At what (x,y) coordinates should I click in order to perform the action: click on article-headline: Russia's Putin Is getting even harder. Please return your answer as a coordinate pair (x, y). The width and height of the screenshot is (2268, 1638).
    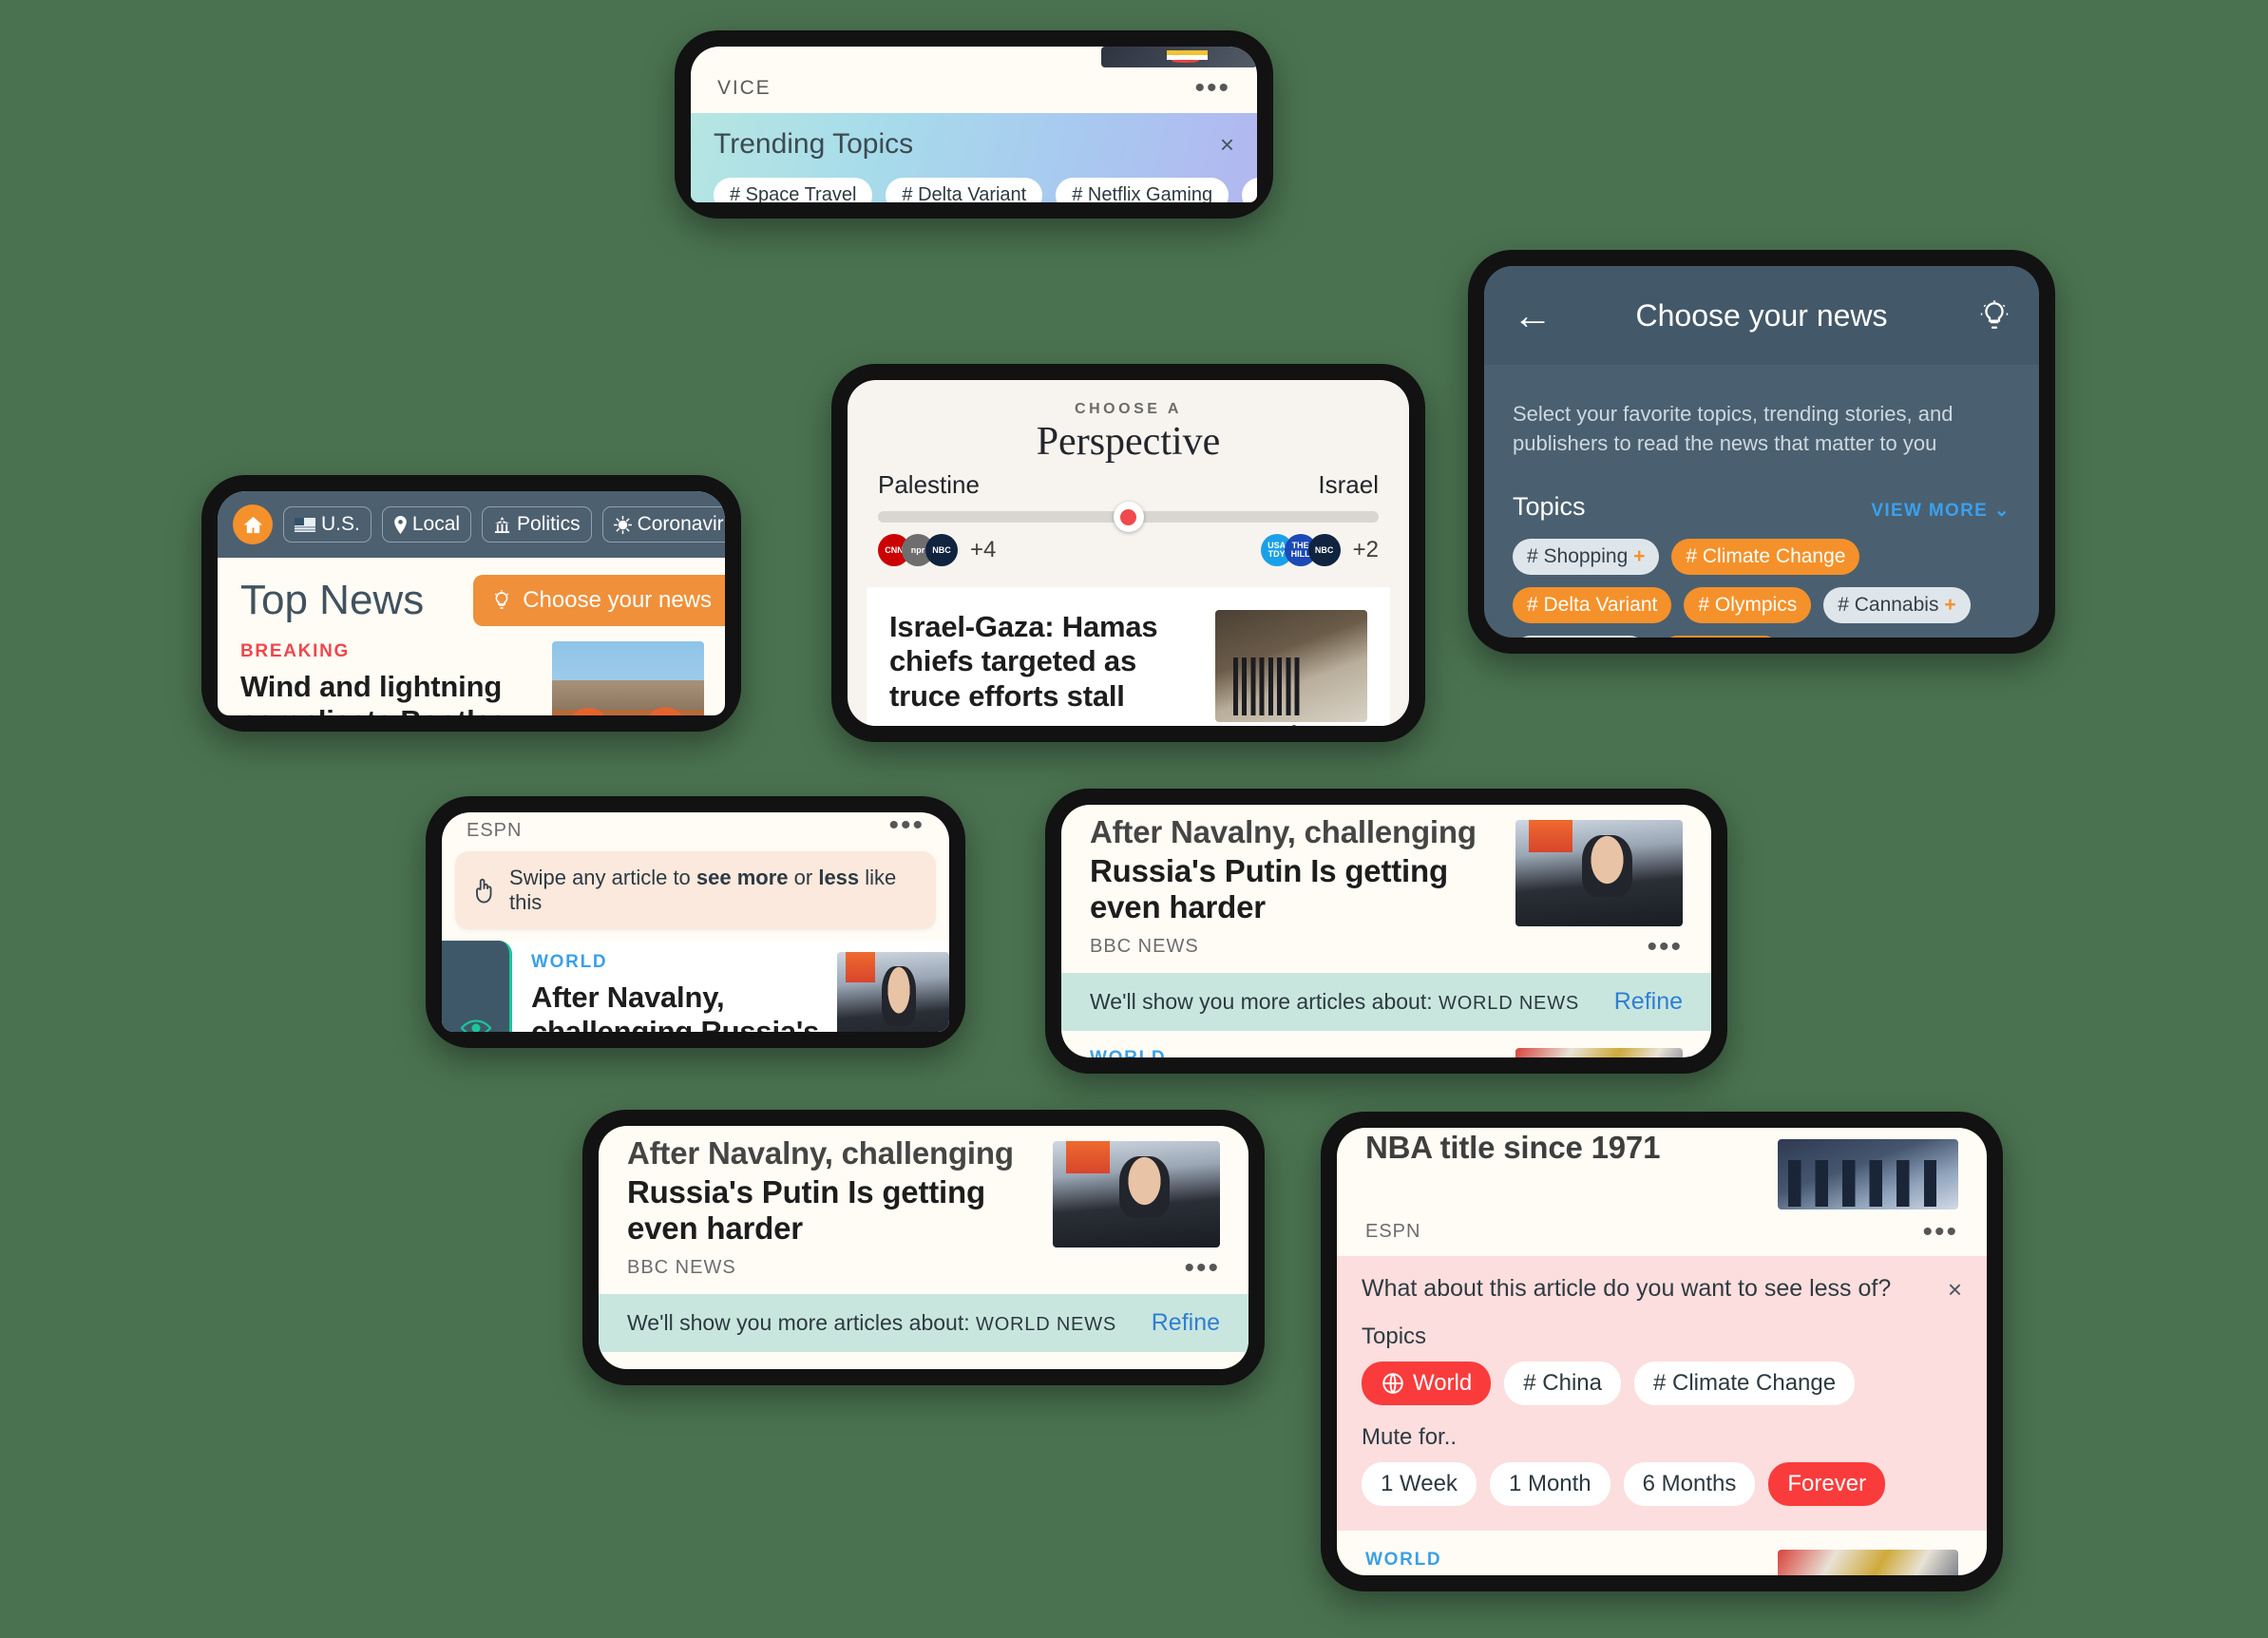
    Looking at the image, I should click on (806, 1206).